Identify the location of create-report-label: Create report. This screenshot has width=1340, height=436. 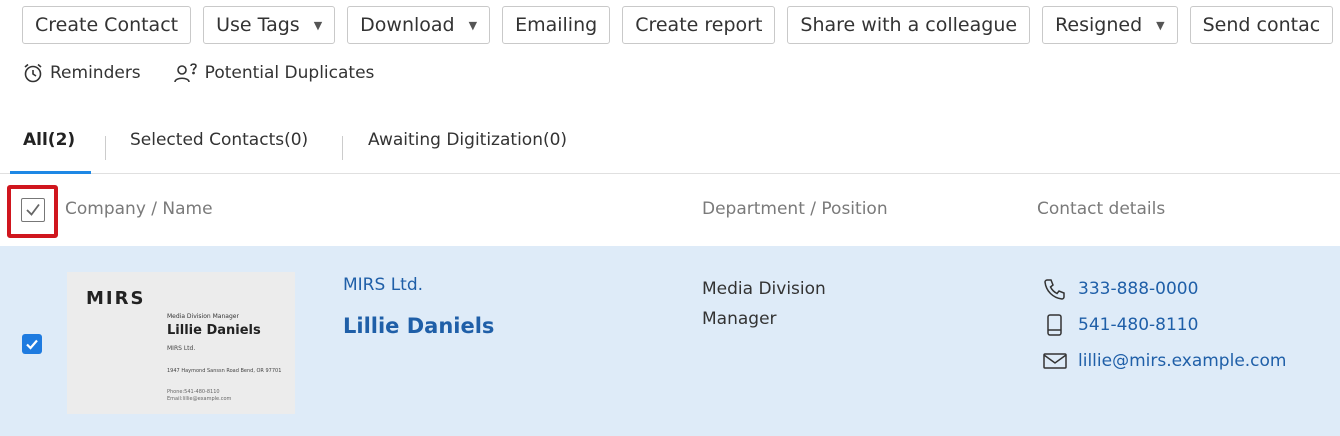
(699, 25).